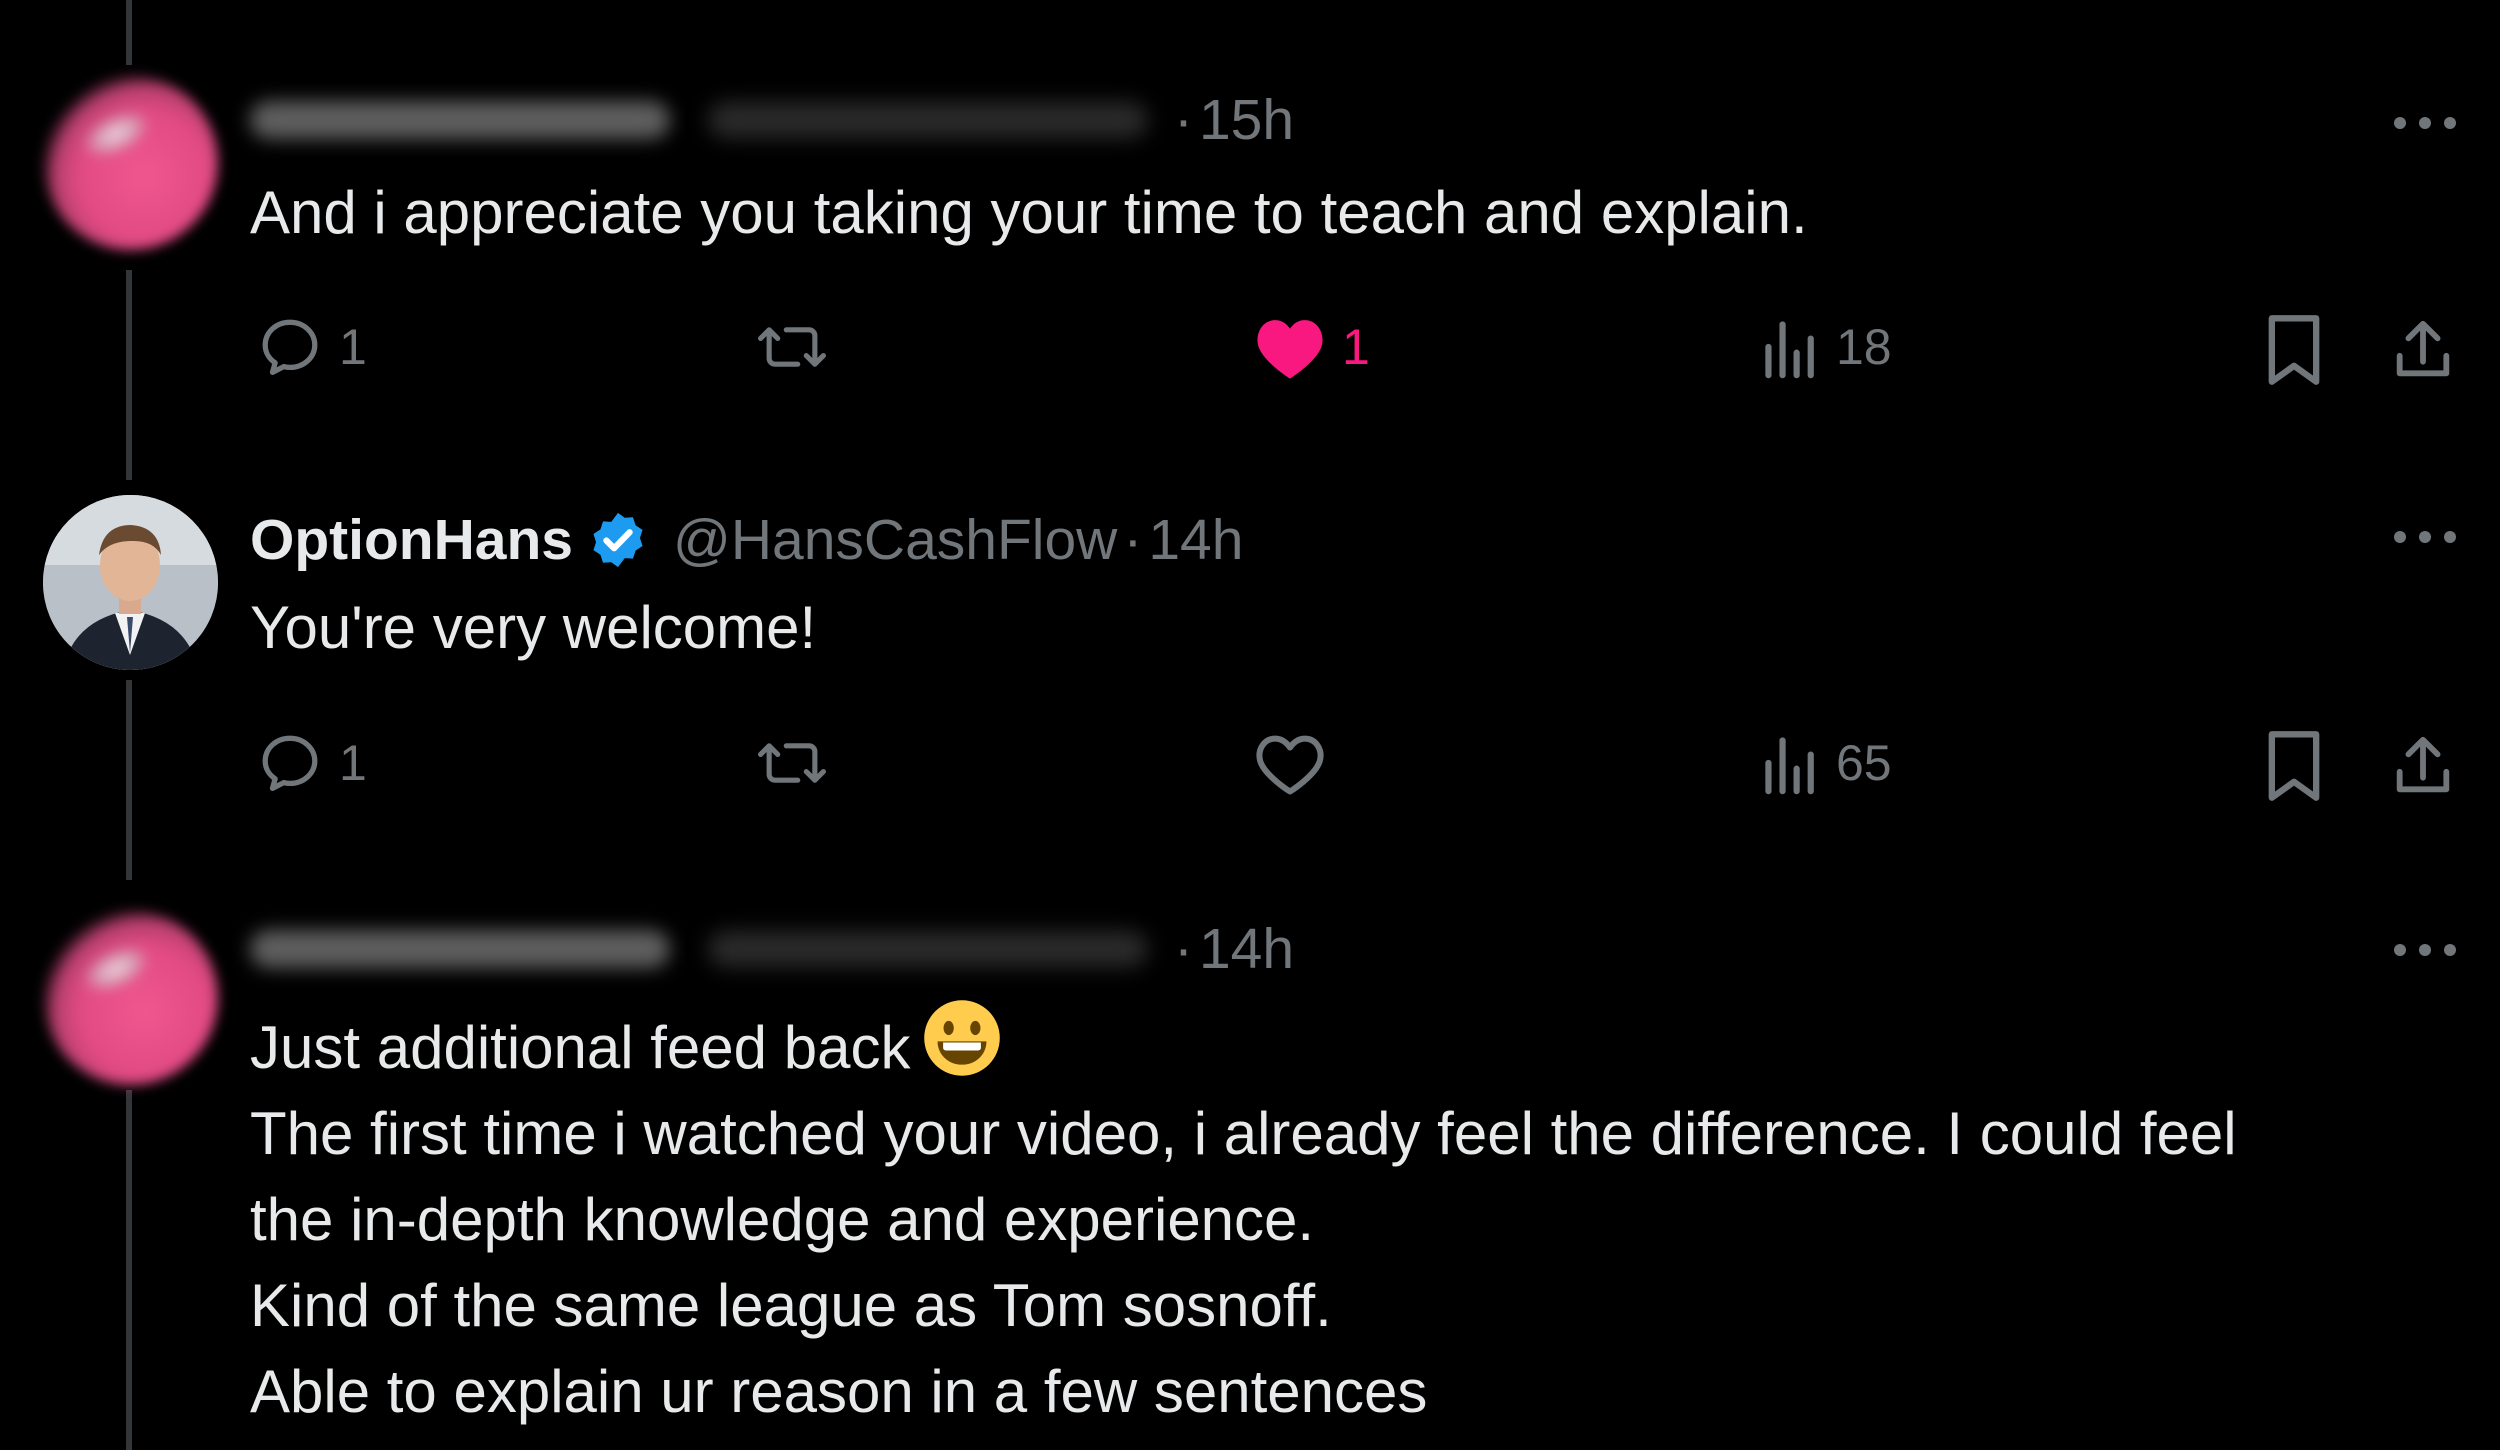 The width and height of the screenshot is (2500, 1450). Describe the element at coordinates (411, 540) in the screenshot. I see `author-name: OptionHans` at that location.